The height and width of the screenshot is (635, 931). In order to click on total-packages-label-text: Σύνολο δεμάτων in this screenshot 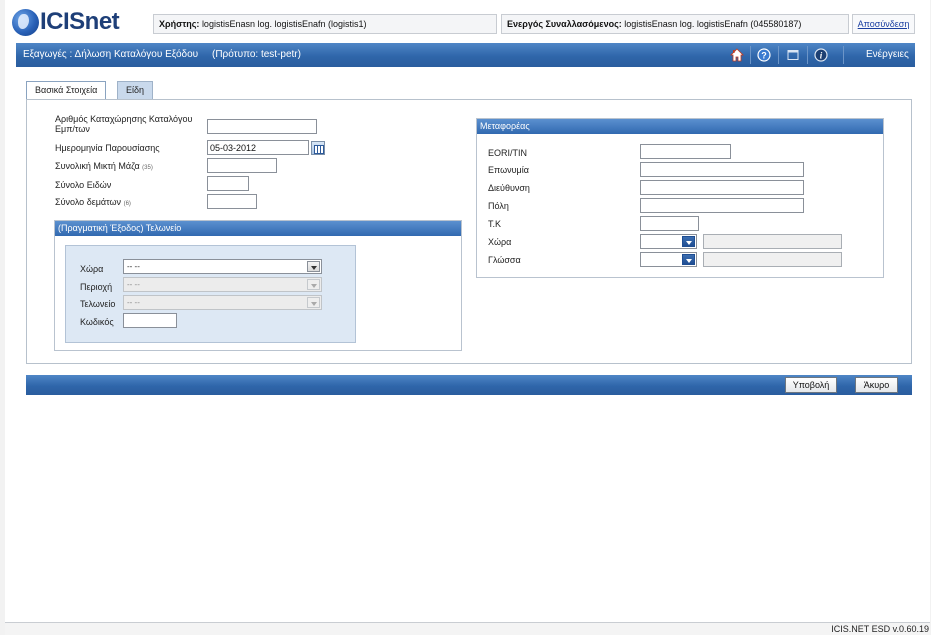, I will do `click(88, 202)`.